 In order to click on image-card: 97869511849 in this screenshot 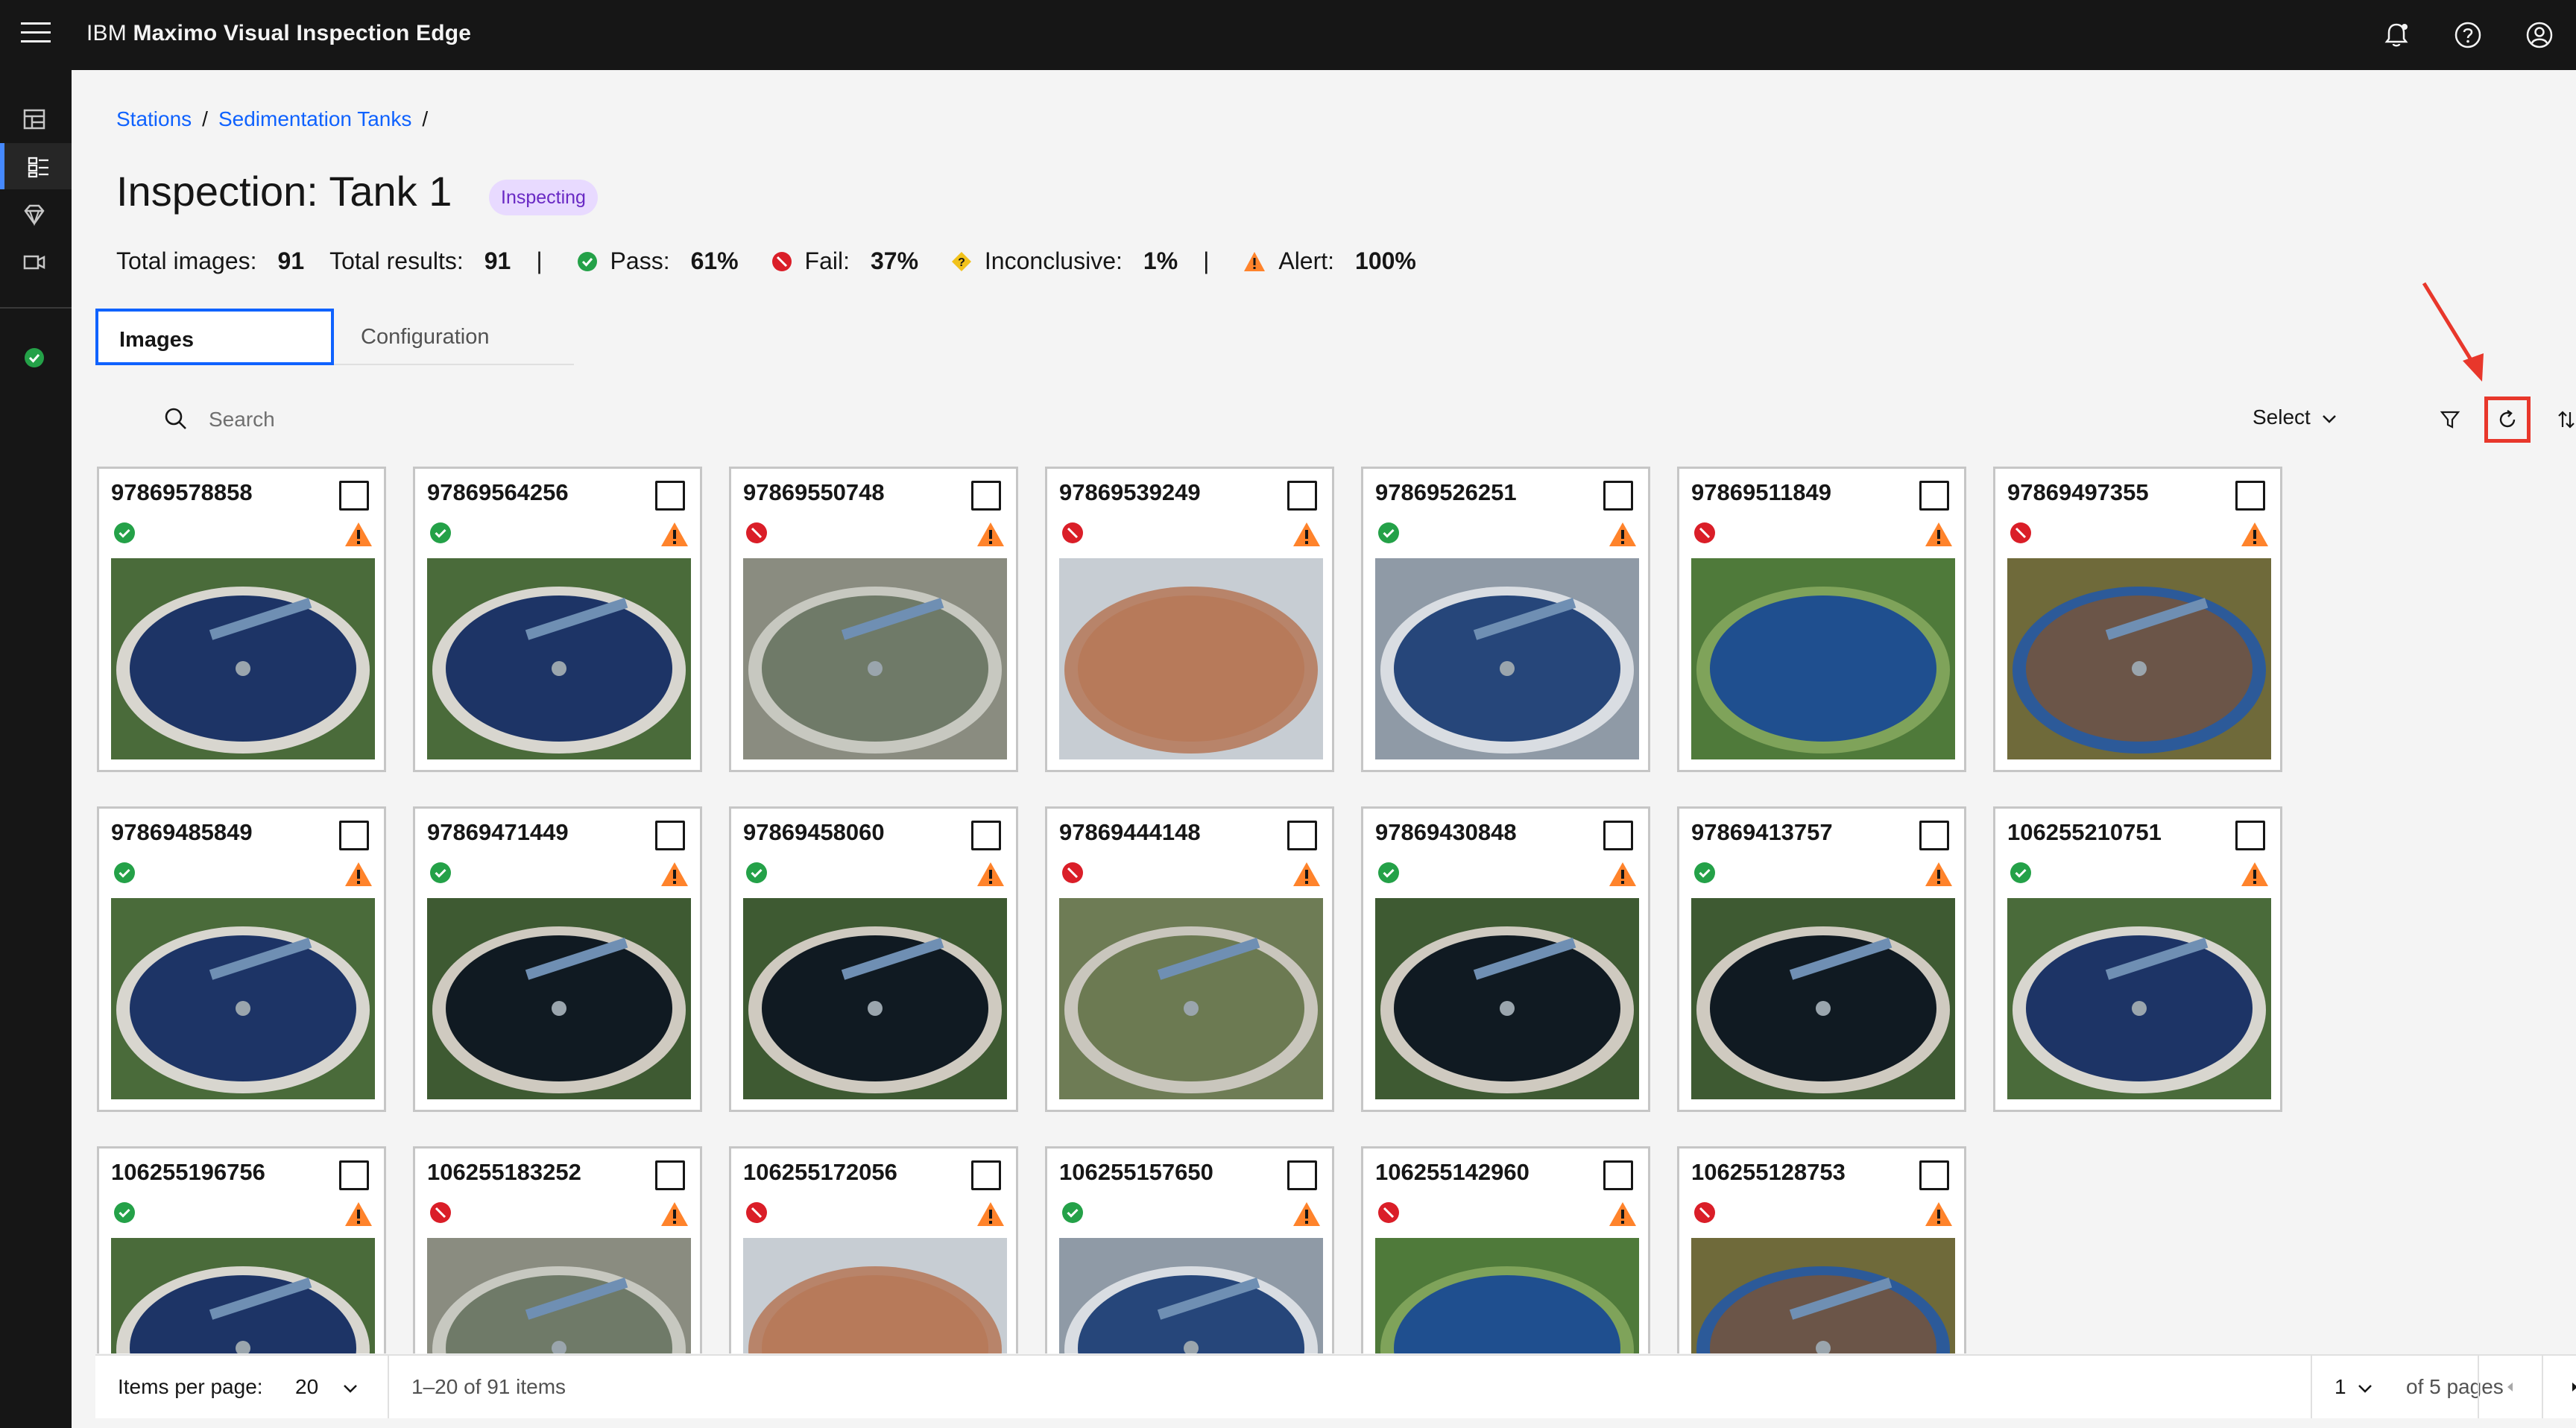, I will do `click(1822, 619)`.